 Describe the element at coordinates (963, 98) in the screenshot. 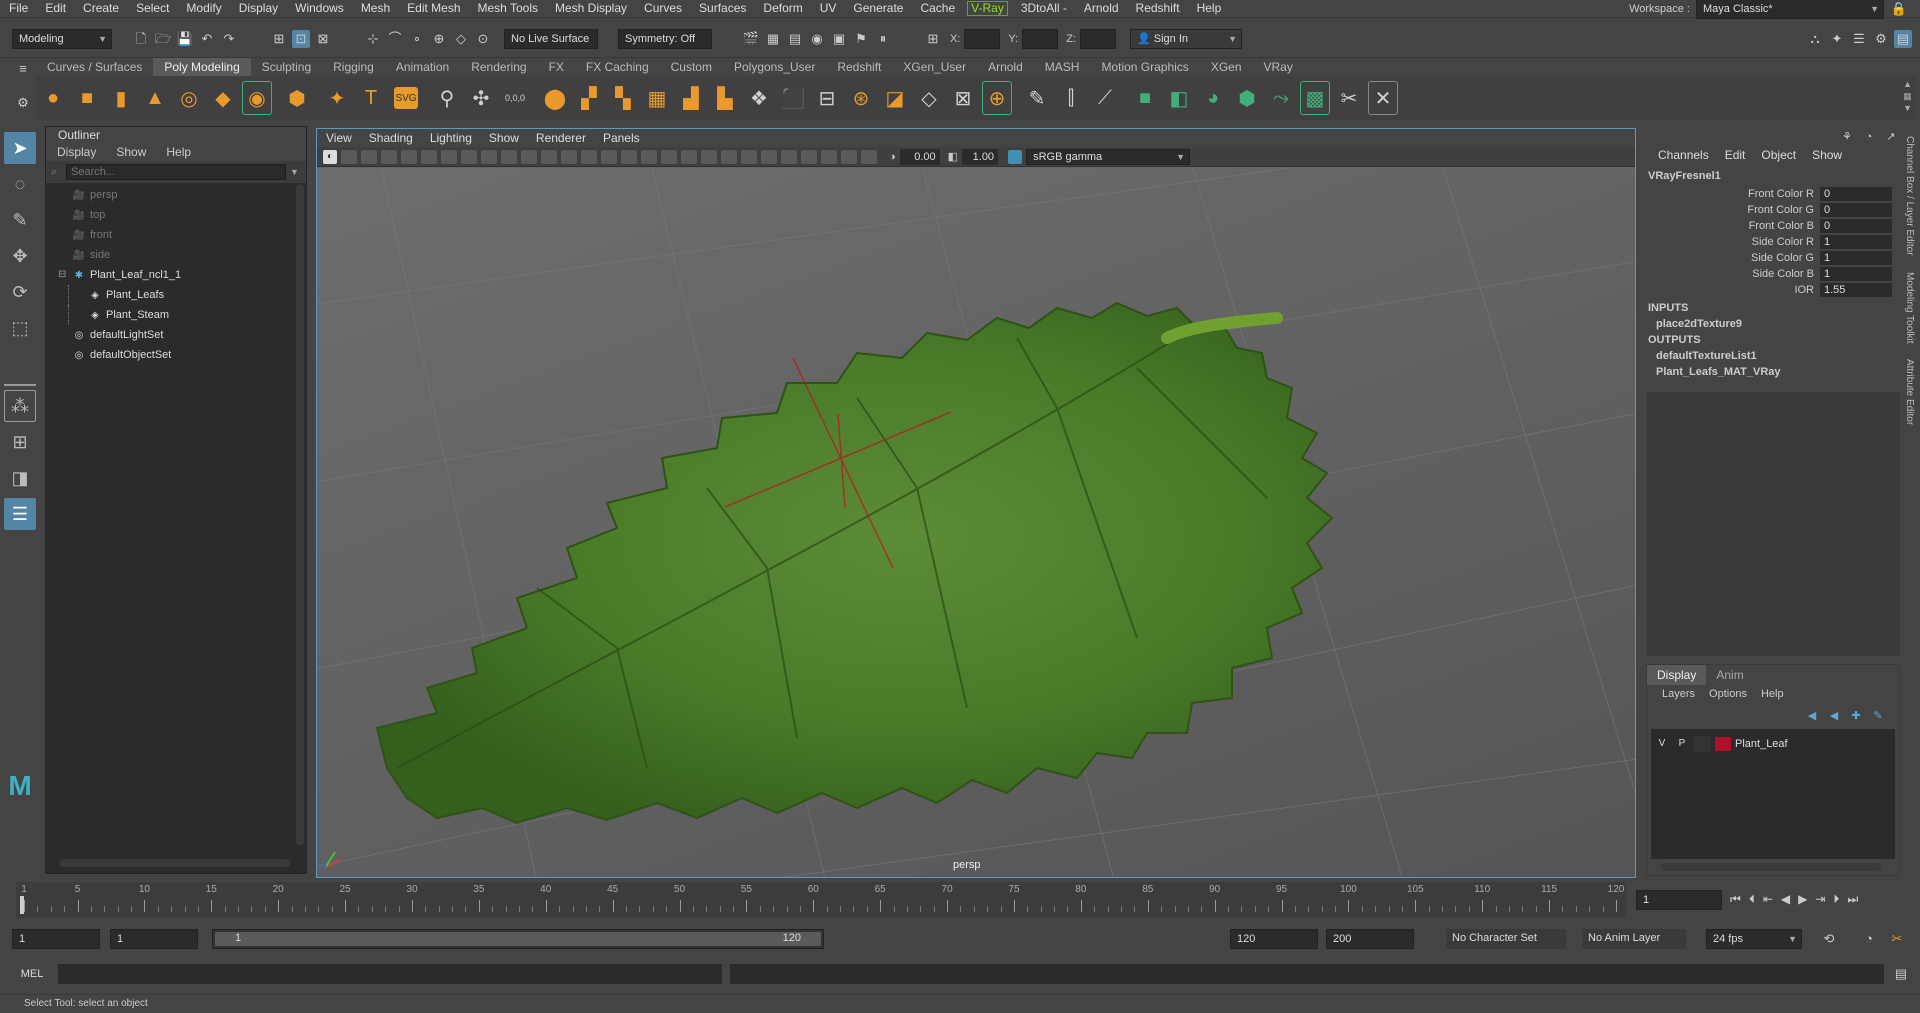

I see `poke-icon: ⊠` at that location.